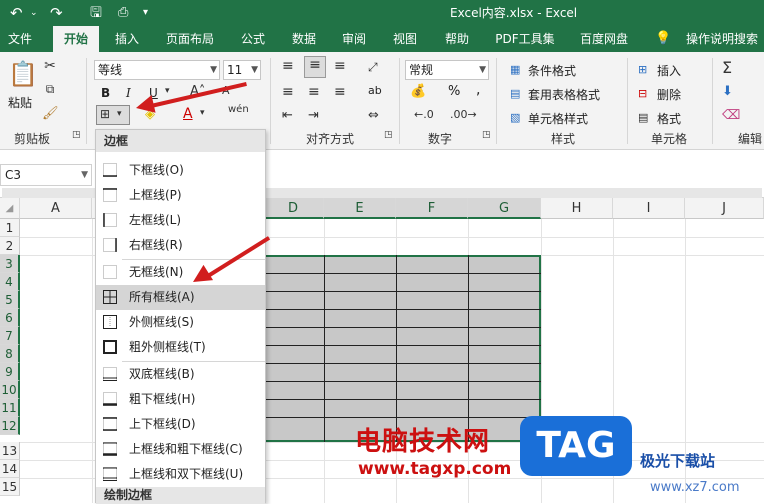  Describe the element at coordinates (105, 93) in the screenshot. I see `bold-button: B` at that location.